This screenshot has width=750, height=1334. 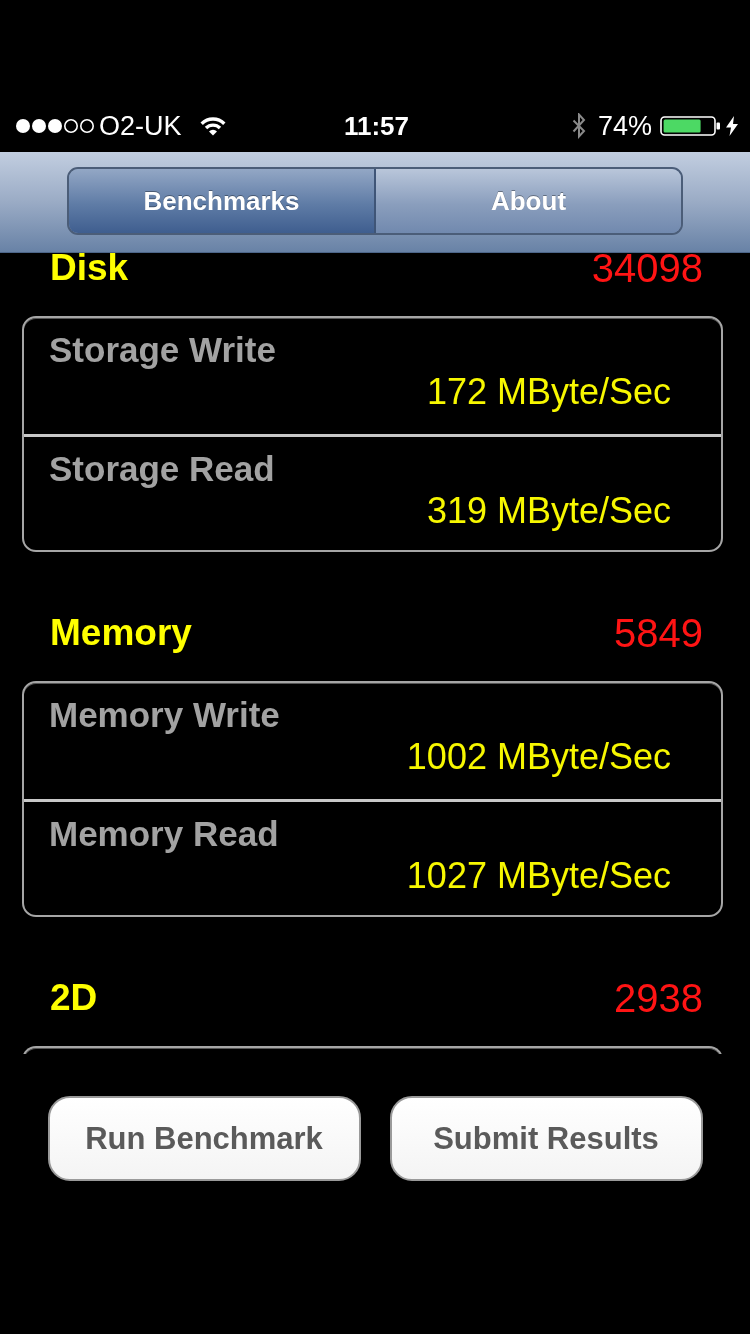 I want to click on result-label: Storage Read, so click(x=162, y=469).